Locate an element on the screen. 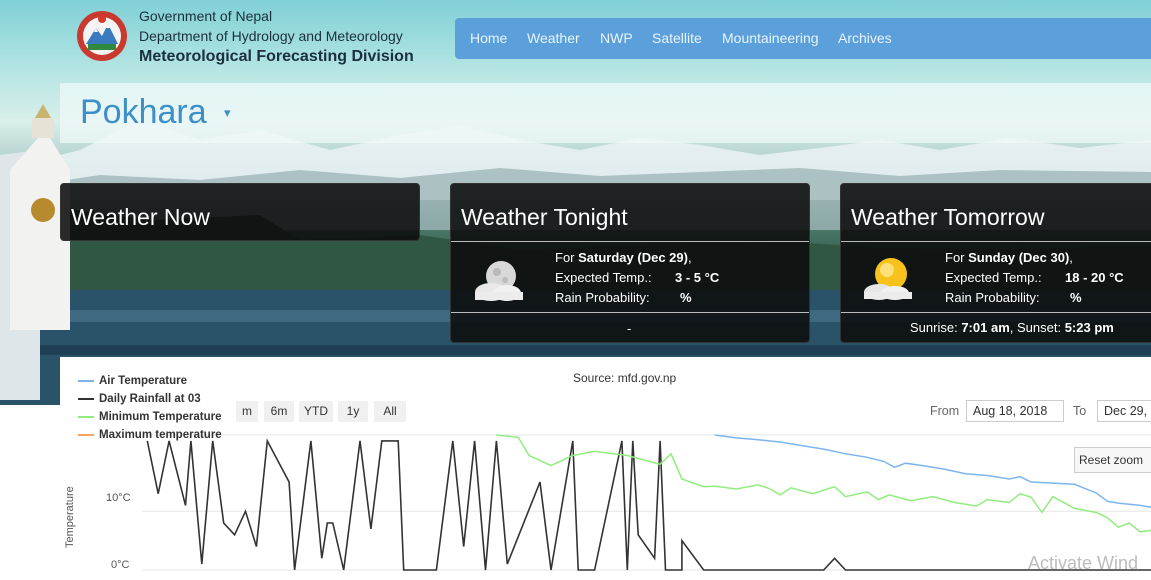 The height and width of the screenshot is (580, 1151). nav-nwp: NWP is located at coordinates (616, 38).